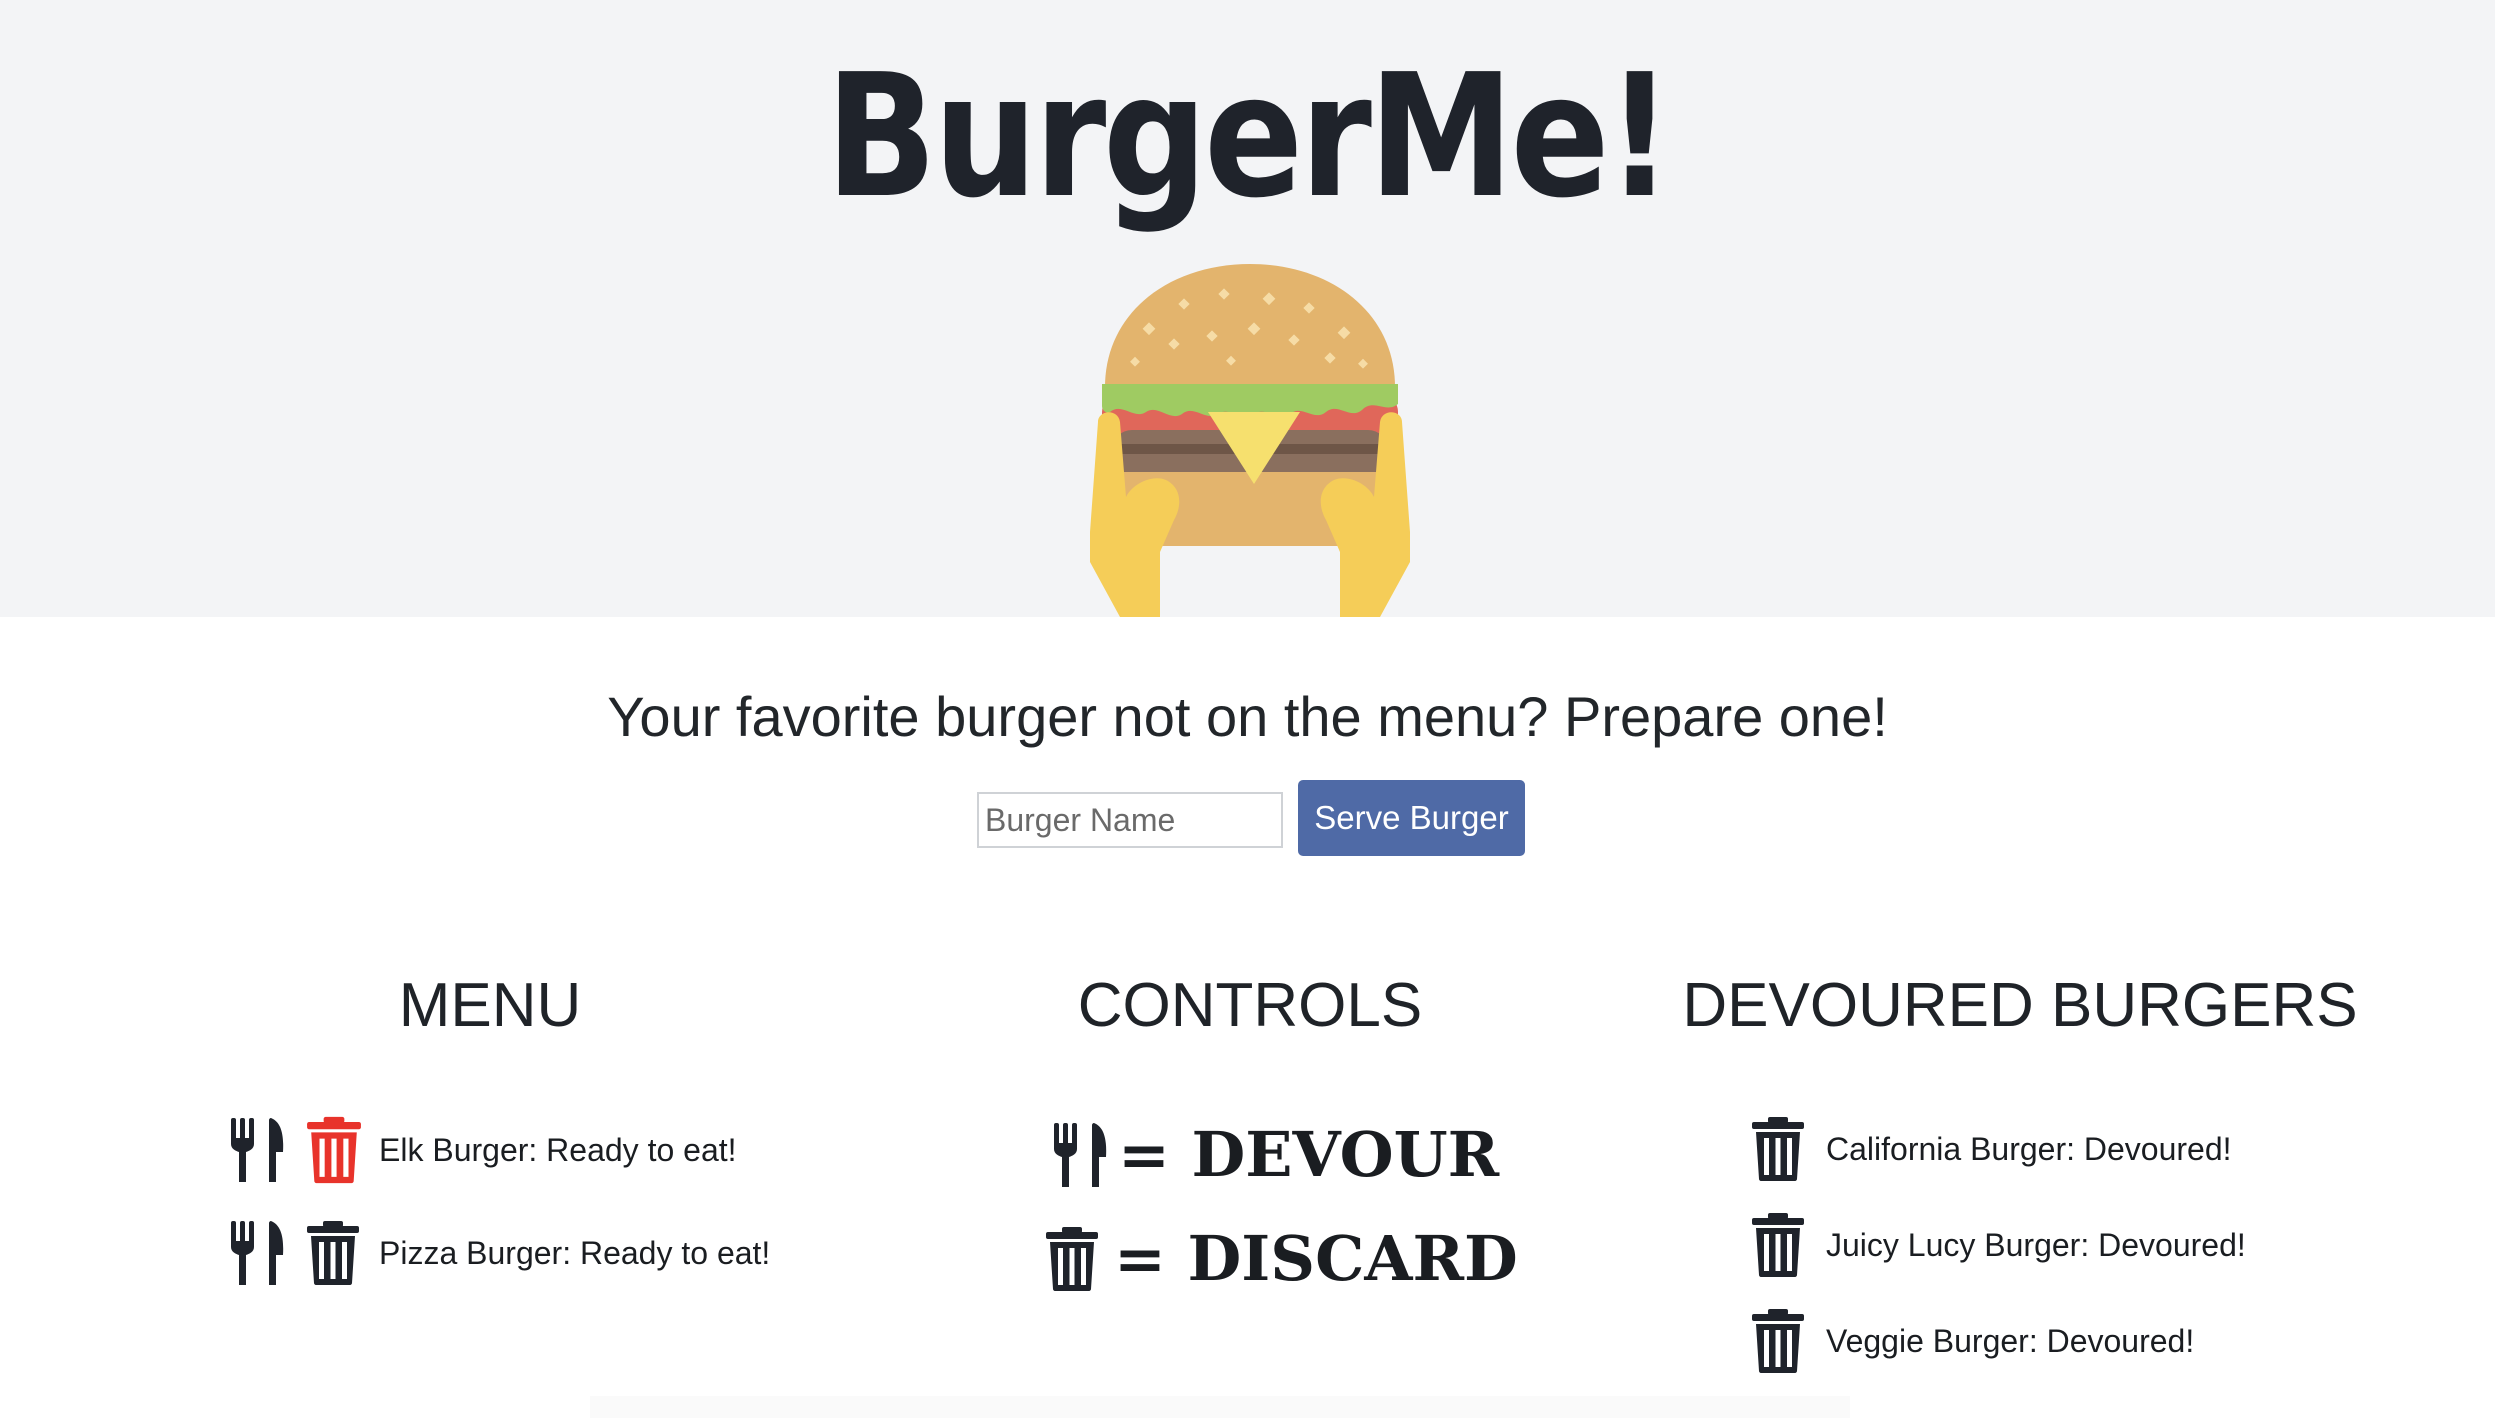 The image size is (2495, 1418). I want to click on devoured-item-text: Veggie Burger: Devoured!, so click(2010, 1340).